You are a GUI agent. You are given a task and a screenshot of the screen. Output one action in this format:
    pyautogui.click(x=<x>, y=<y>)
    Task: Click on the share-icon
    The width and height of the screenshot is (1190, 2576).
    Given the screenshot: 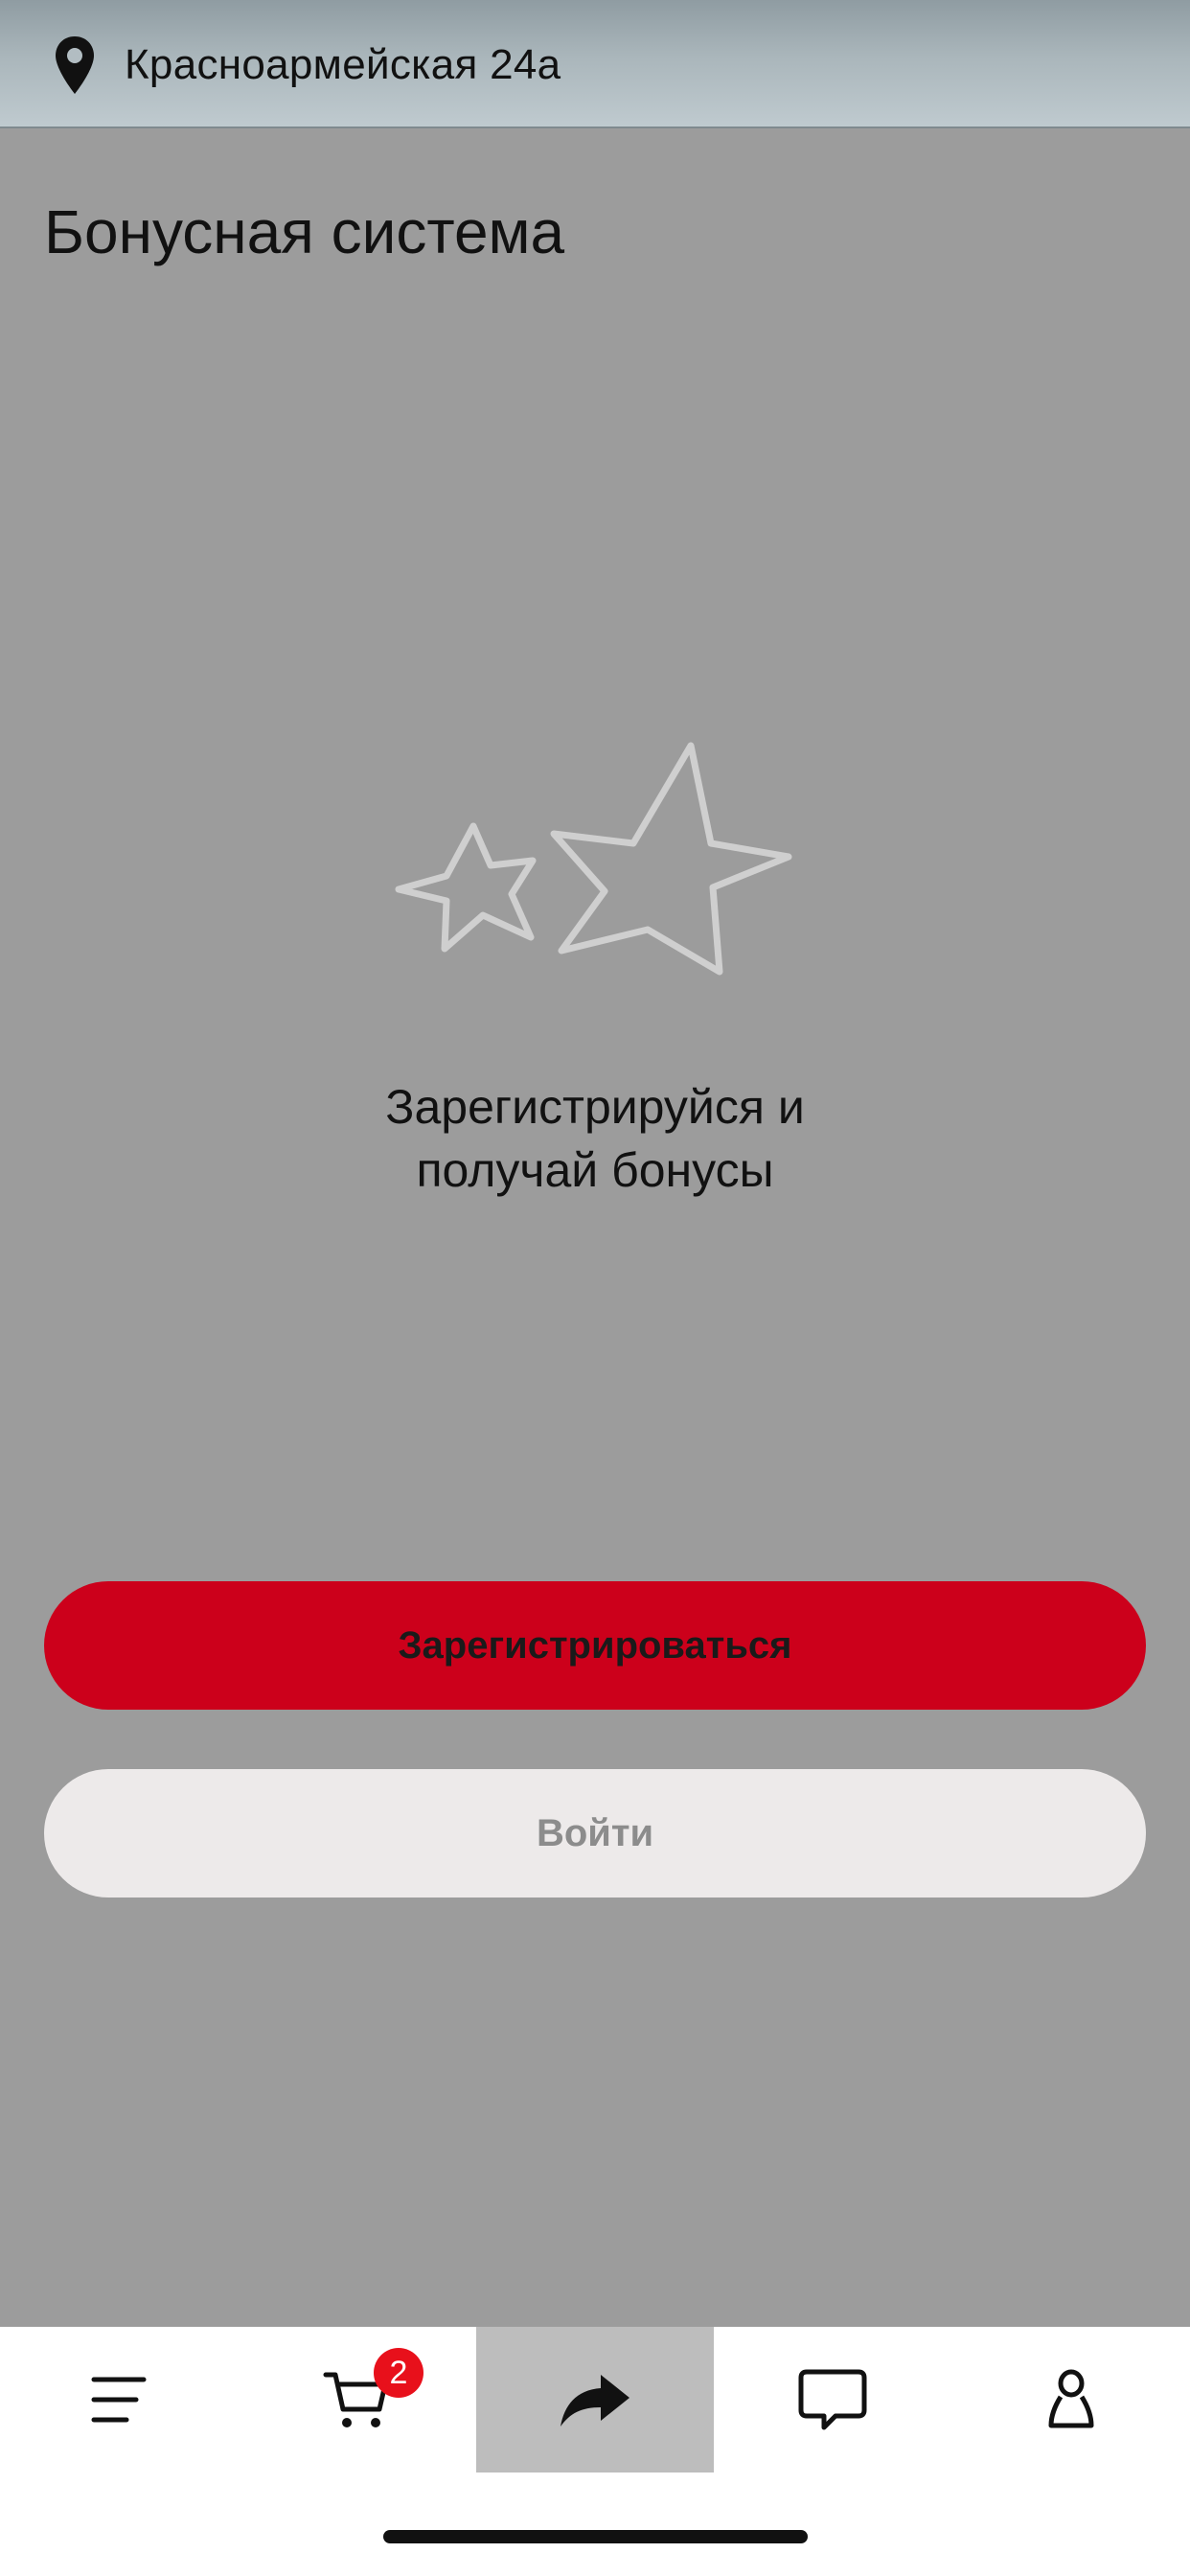 What is the action you would take?
    pyautogui.click(x=595, y=2400)
    